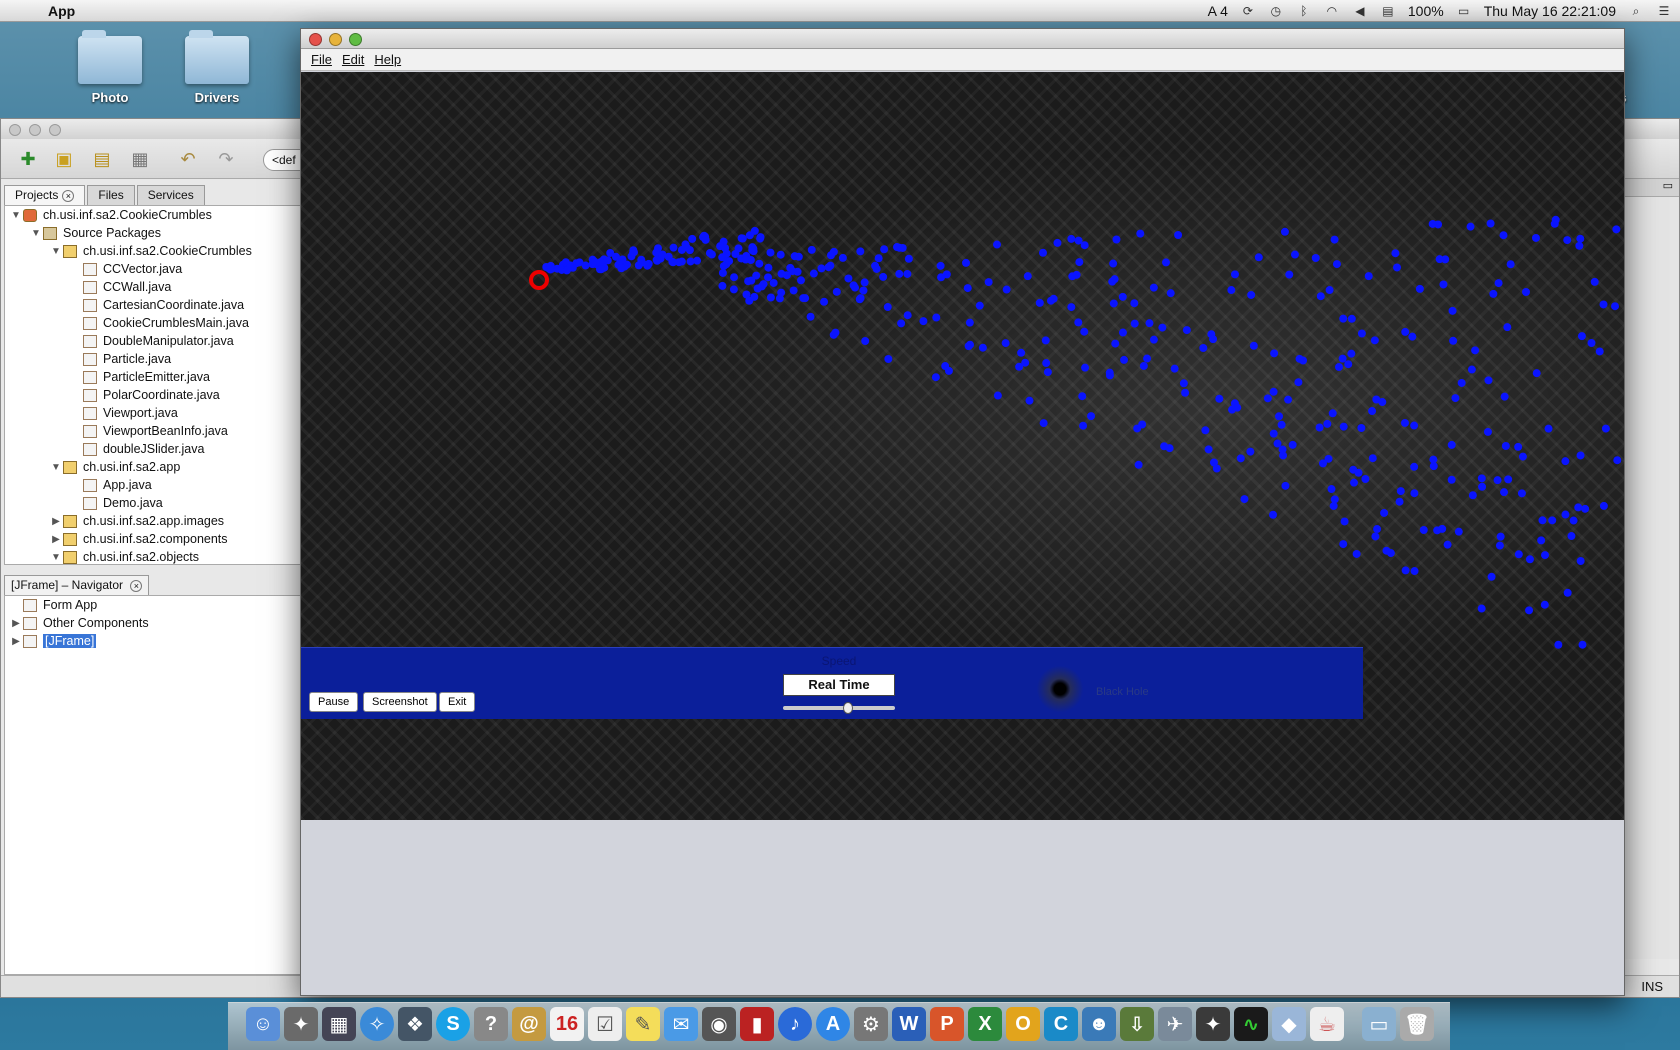 Image resolution: width=1680 pixels, height=1050 pixels. Describe the element at coordinates (152, 323) in the screenshot. I see `tree-node: CookieCrumblesMain.java` at that location.